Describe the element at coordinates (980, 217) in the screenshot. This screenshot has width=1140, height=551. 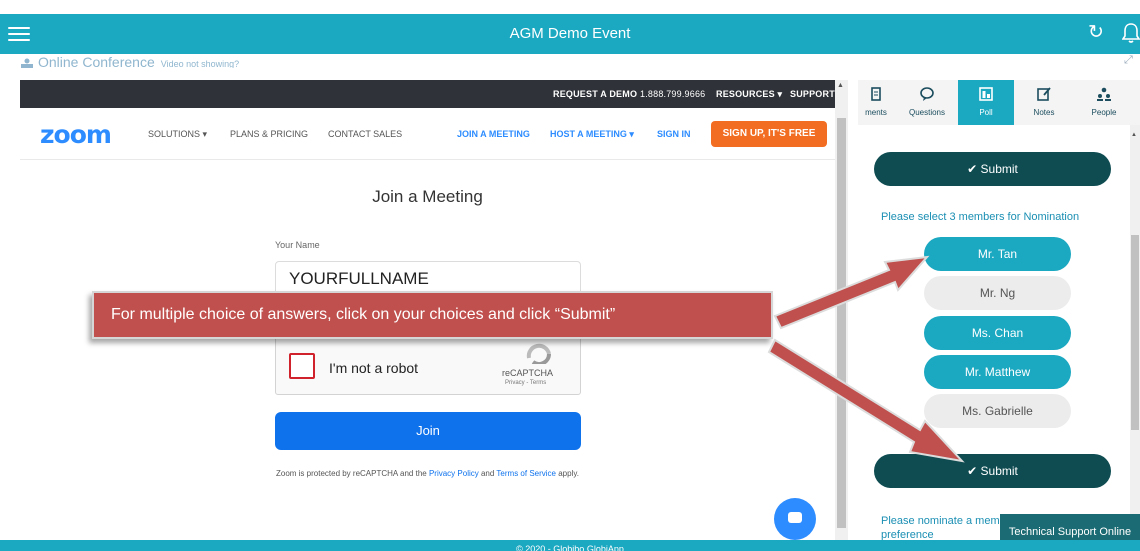
I see `poll-question: Please select 3 members for Nomination` at that location.